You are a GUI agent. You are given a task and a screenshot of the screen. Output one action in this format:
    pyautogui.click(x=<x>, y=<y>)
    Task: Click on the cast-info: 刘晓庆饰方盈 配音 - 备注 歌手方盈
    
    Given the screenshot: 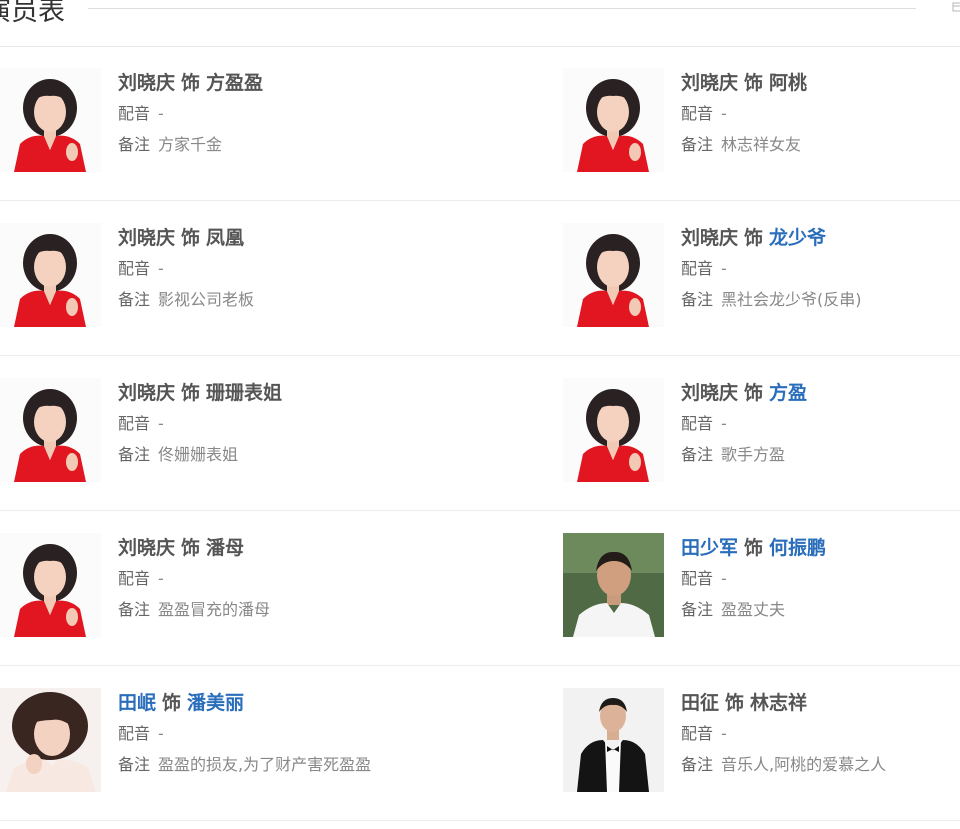 What is the action you would take?
    pyautogui.click(x=820, y=424)
    